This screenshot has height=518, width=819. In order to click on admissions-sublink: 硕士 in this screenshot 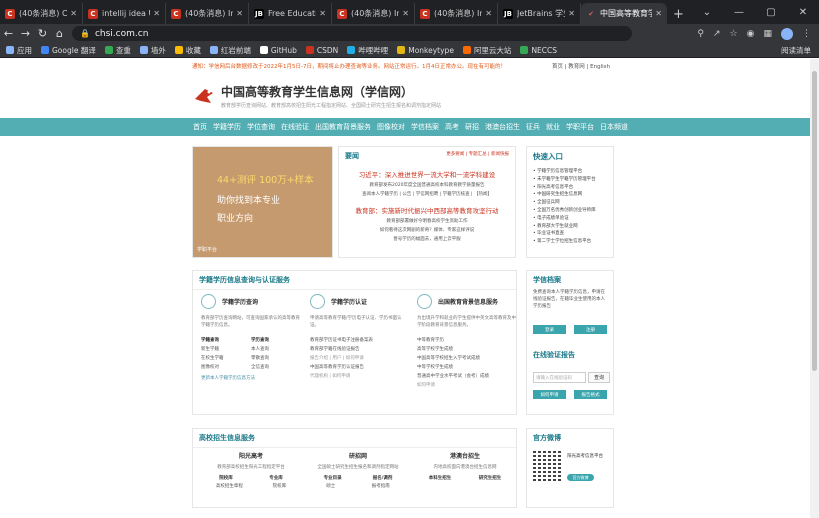, I will do `click(330, 486)`.